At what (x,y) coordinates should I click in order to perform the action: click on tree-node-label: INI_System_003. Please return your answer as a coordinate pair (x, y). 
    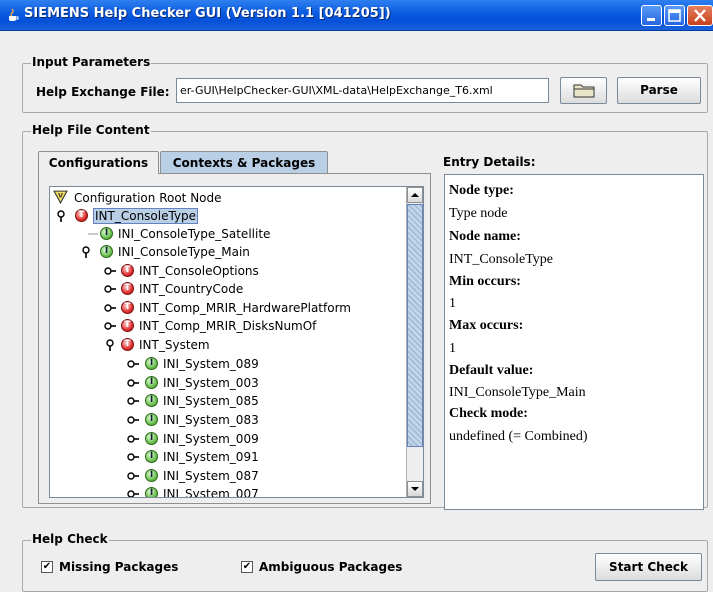
    Looking at the image, I should click on (211, 383).